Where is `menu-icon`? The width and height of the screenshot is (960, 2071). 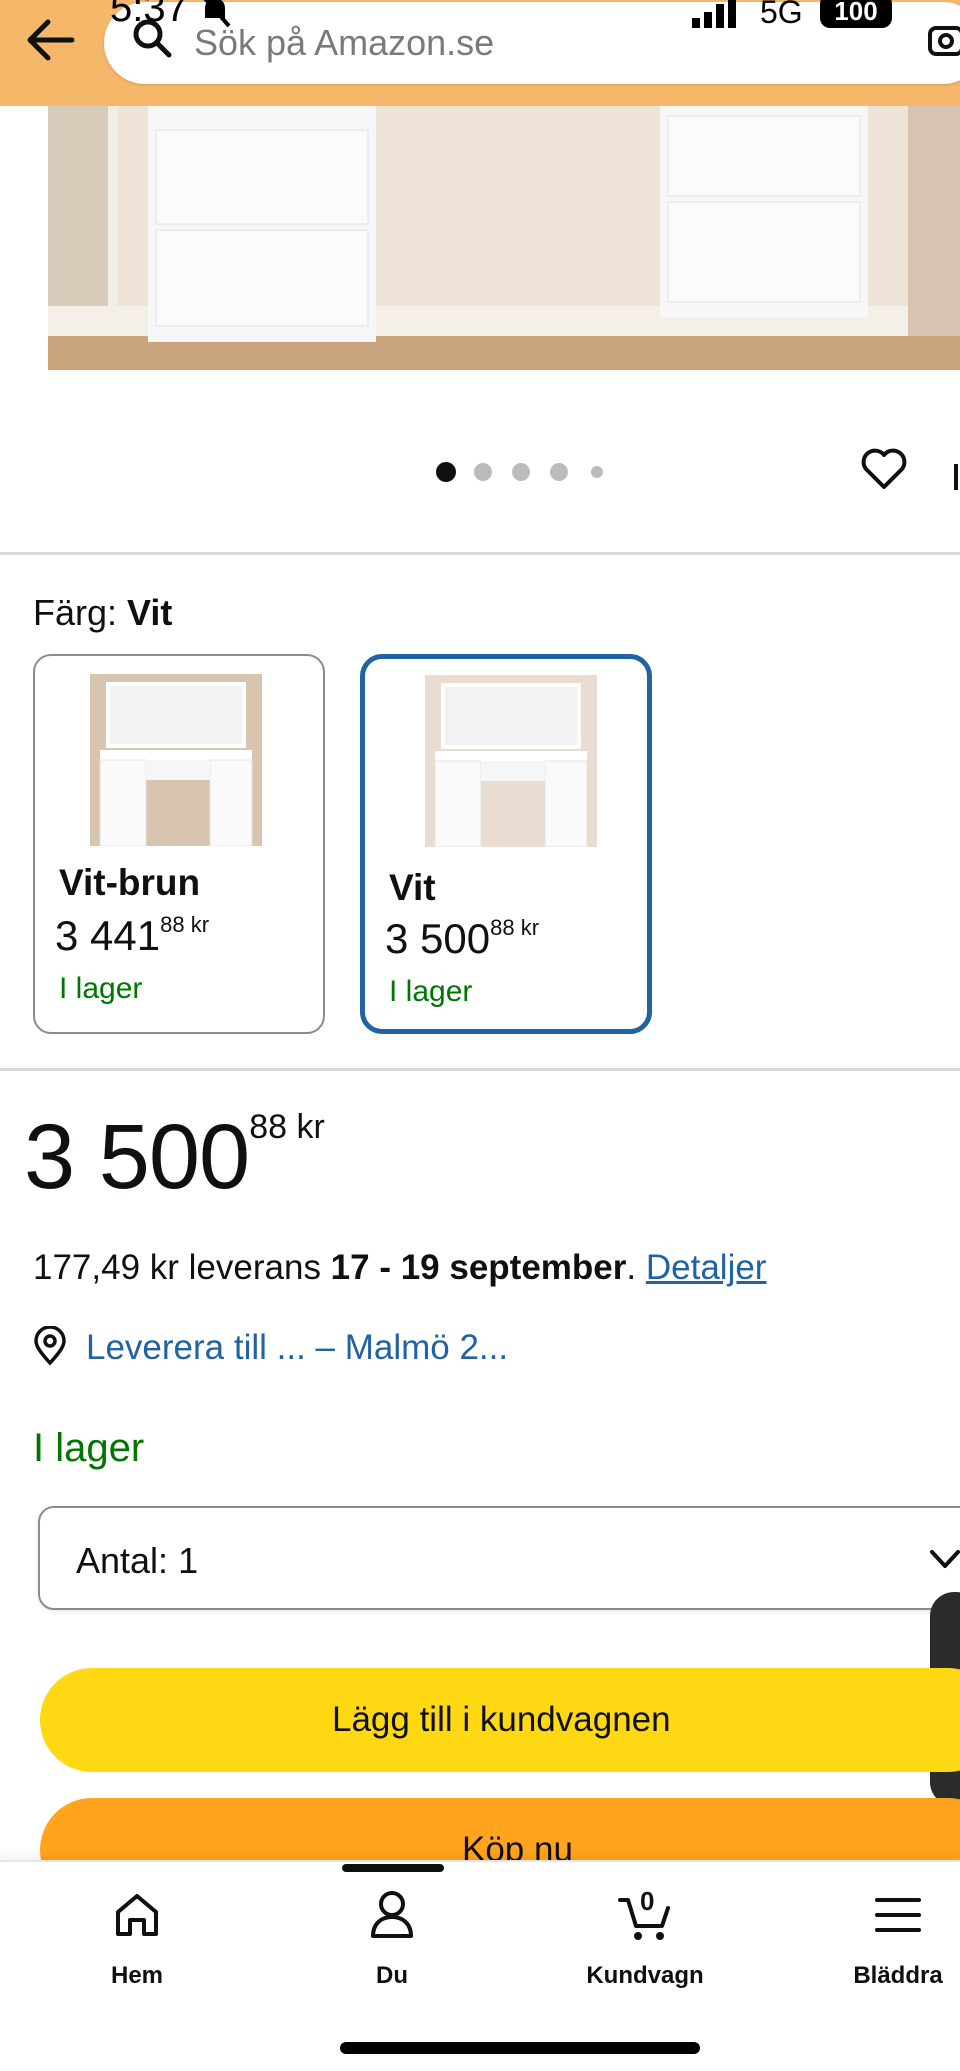 menu-icon is located at coordinates (898, 1915).